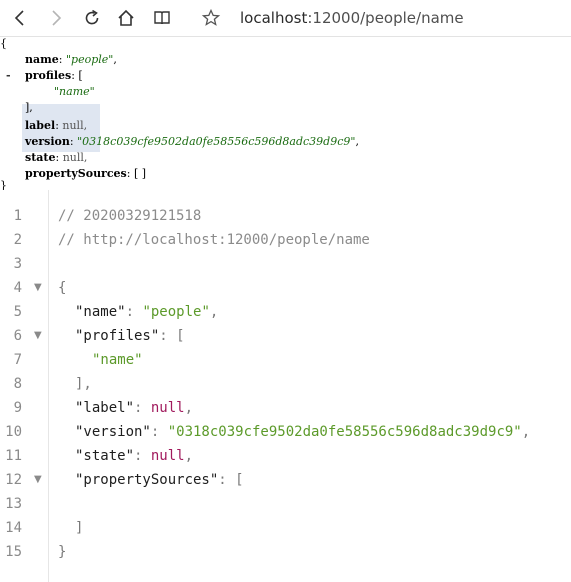 The image size is (571, 582). Describe the element at coordinates (13, 456) in the screenshot. I see `line-number: 11` at that location.